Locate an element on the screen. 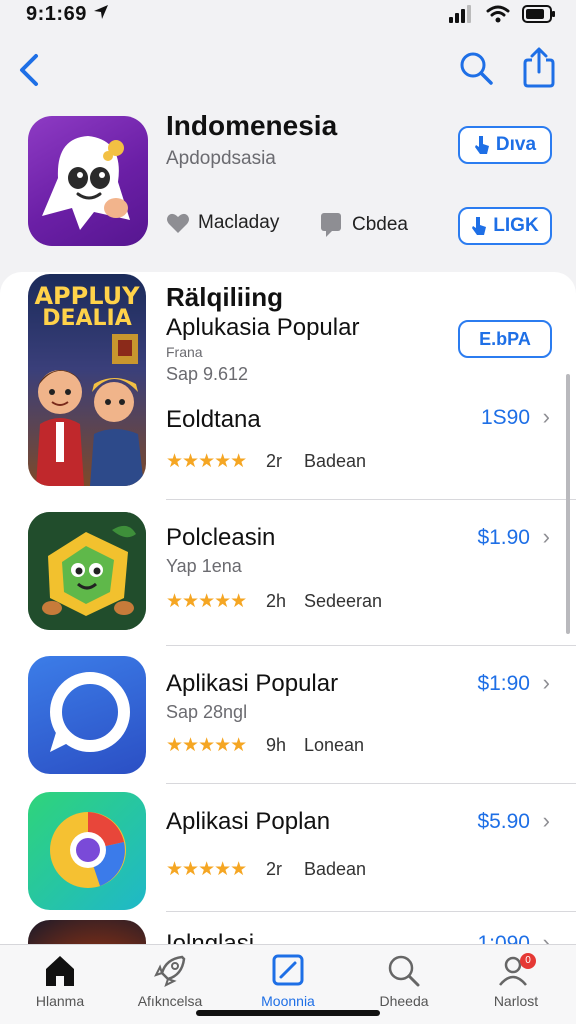 Image resolution: width=576 pixels, height=1024 pixels. app-thumbnail-swirl is located at coordinates (87, 851).